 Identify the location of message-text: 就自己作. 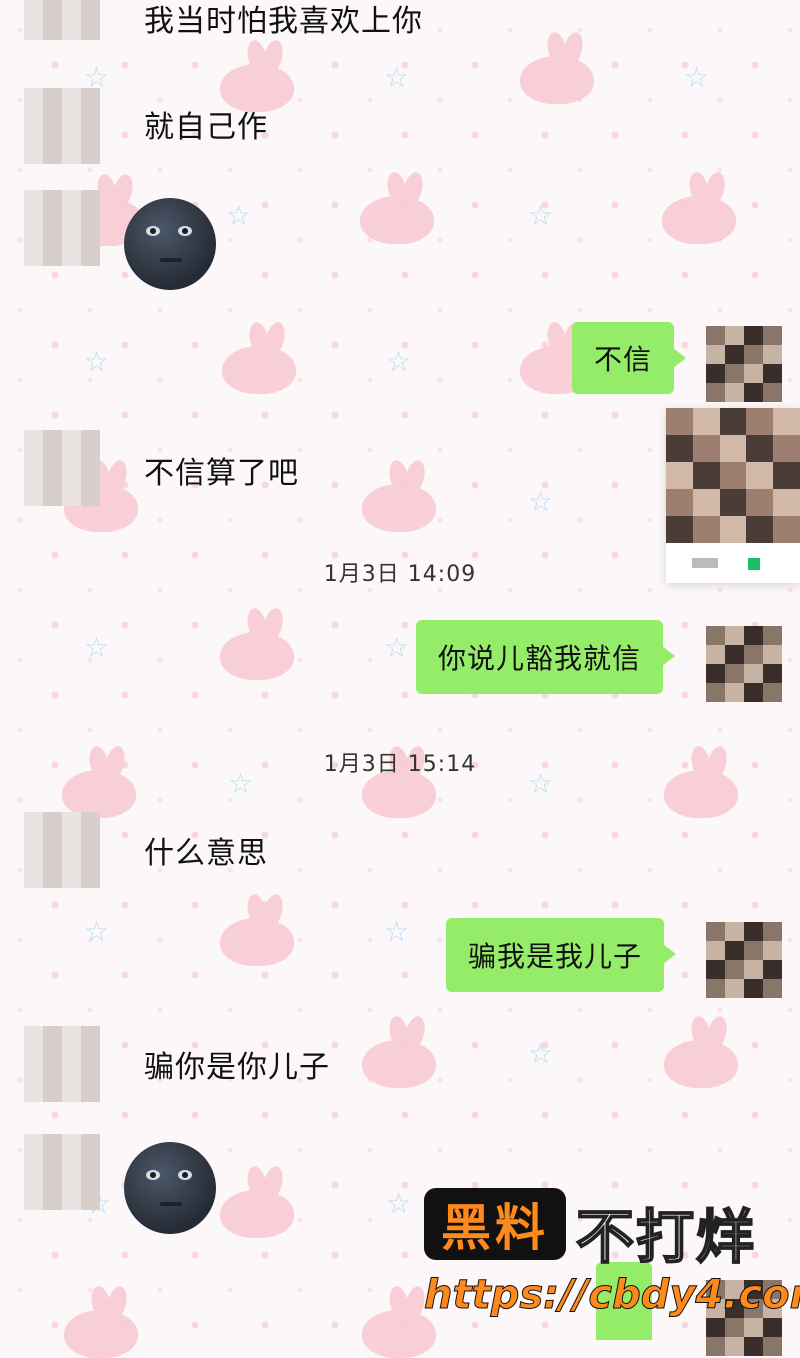
(206, 124).